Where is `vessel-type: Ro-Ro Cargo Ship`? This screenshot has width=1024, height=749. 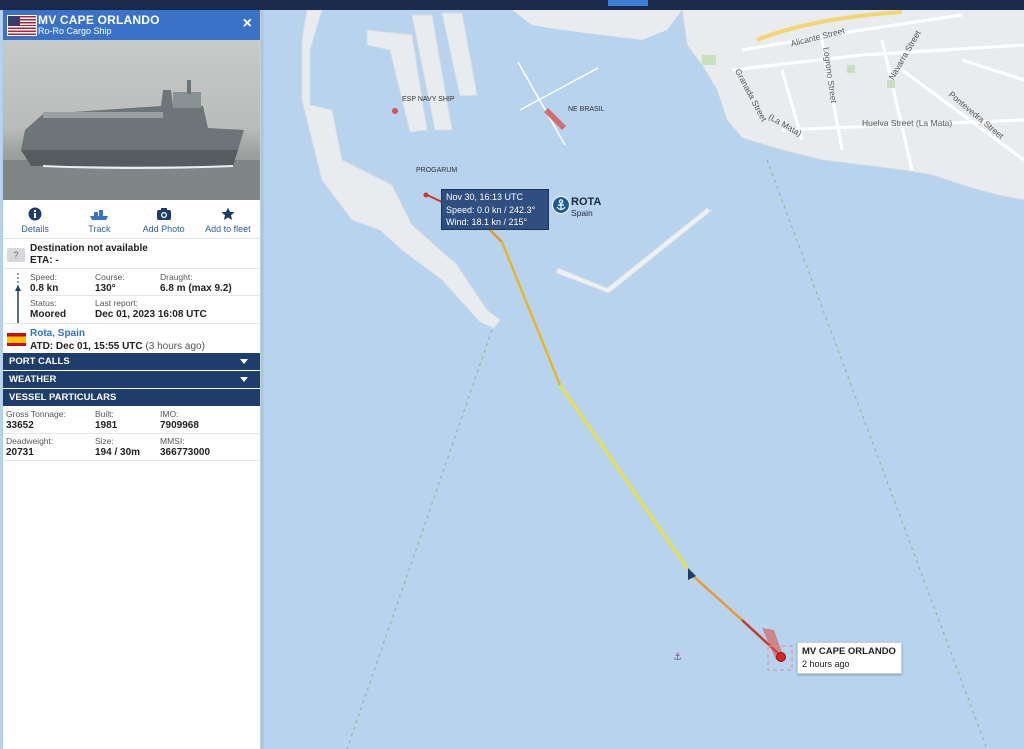
vessel-type: Ro-Ro Cargo Ship is located at coordinates (75, 31).